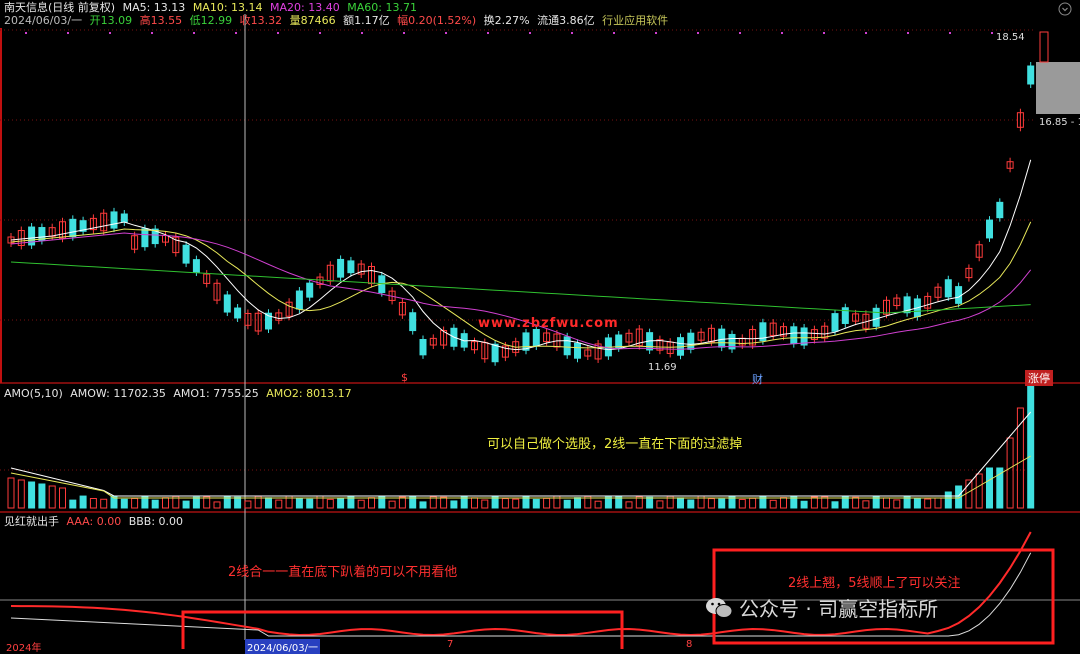 Image resolution: width=1080 pixels, height=654 pixels. Describe the element at coordinates (450, 644) in the screenshot. I see `axis-tick-7: 7` at that location.